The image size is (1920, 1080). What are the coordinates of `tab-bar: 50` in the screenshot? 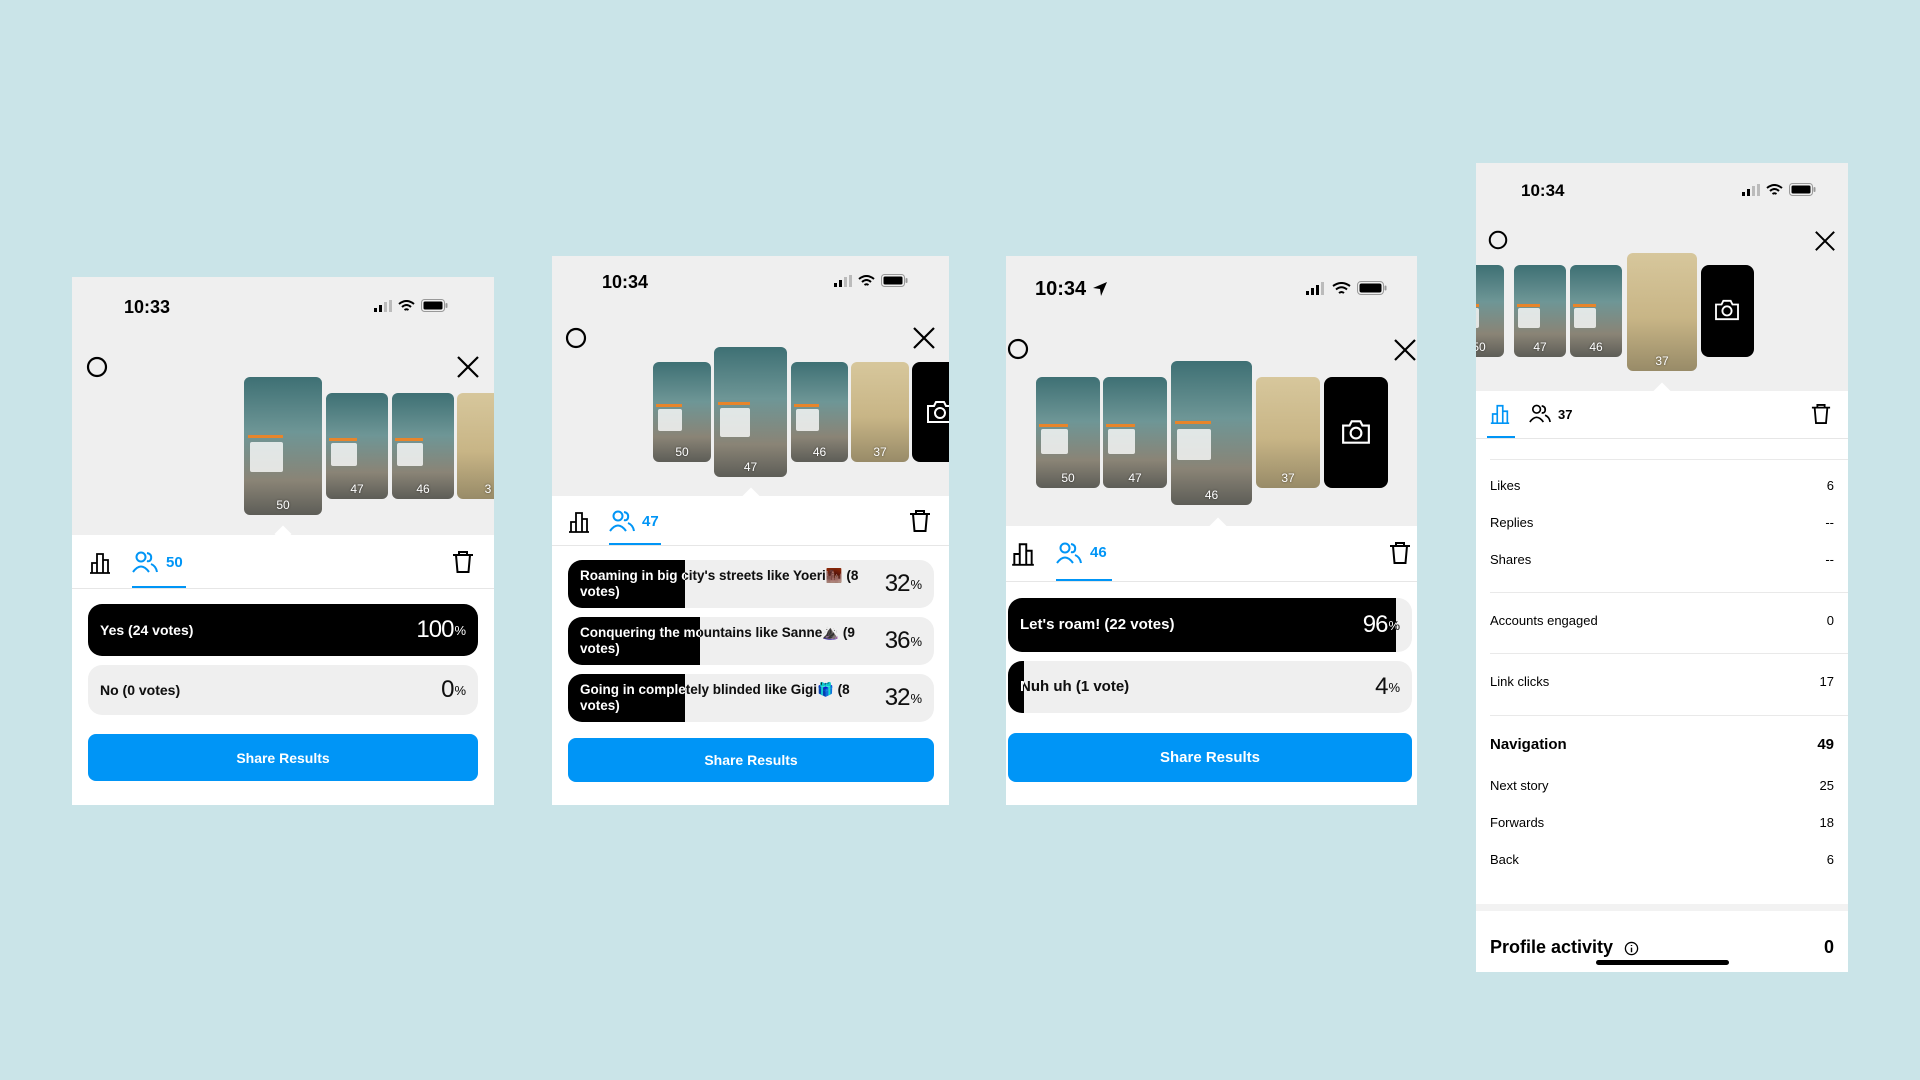 It's located at (283, 562).